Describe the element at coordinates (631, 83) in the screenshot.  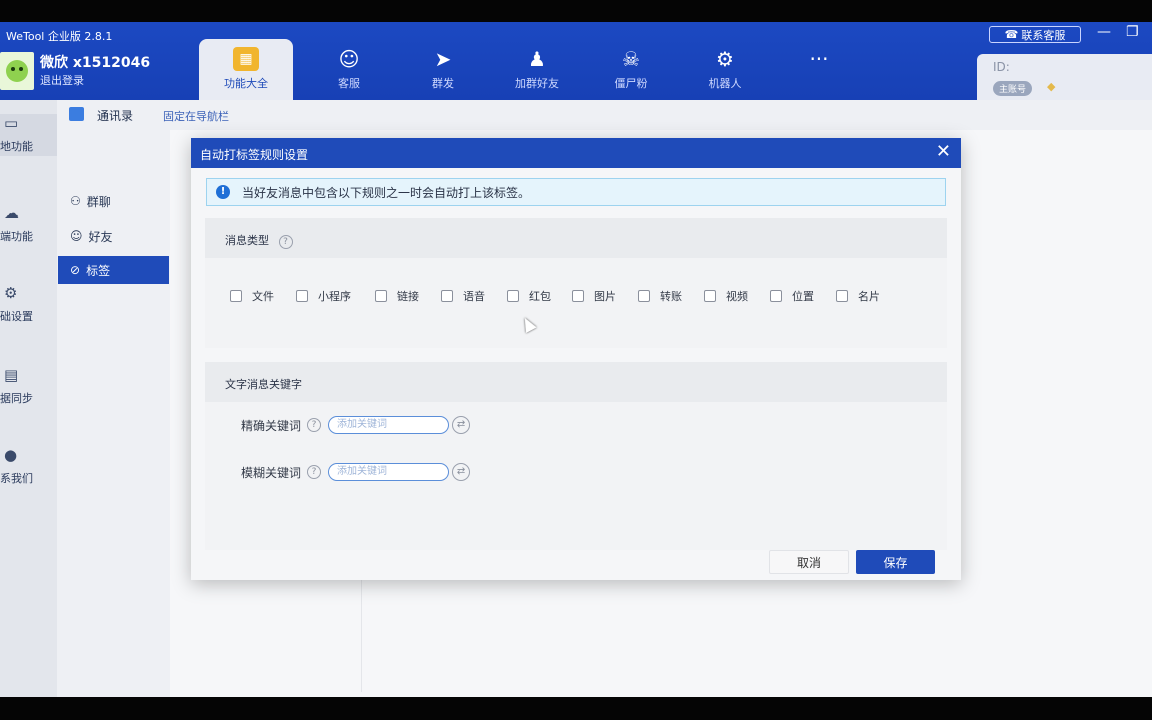
I see `tab-label: 僵尸粉` at that location.